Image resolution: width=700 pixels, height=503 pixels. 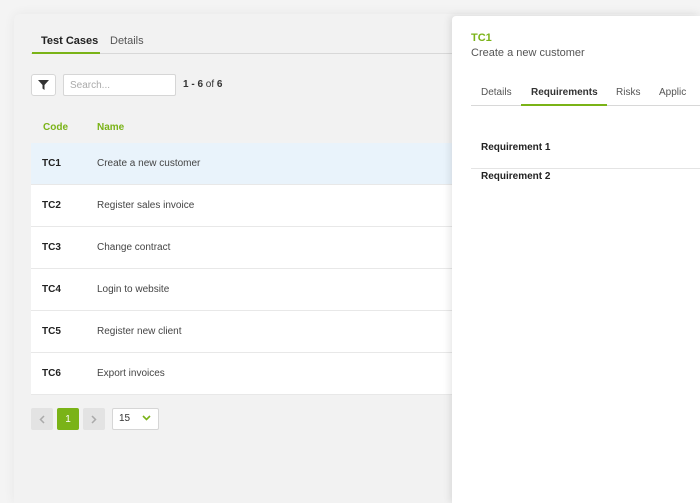 I want to click on page-size-value: 15, so click(x=125, y=418).